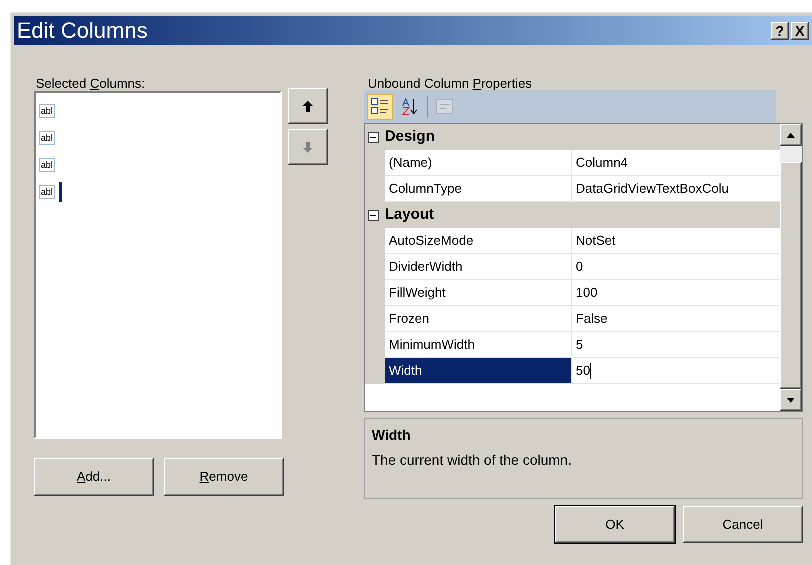 Image resolution: width=812 pixels, height=565 pixels. I want to click on property-name: Width, so click(478, 371).